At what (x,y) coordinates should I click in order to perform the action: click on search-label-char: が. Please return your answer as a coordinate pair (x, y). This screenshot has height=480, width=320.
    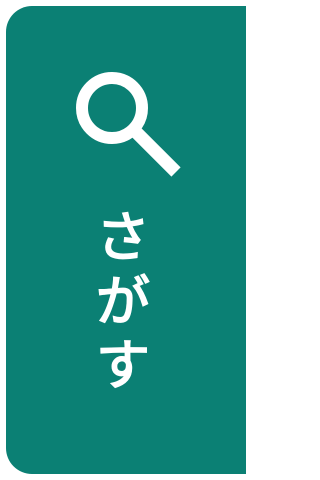
    Looking at the image, I should click on (123, 301).